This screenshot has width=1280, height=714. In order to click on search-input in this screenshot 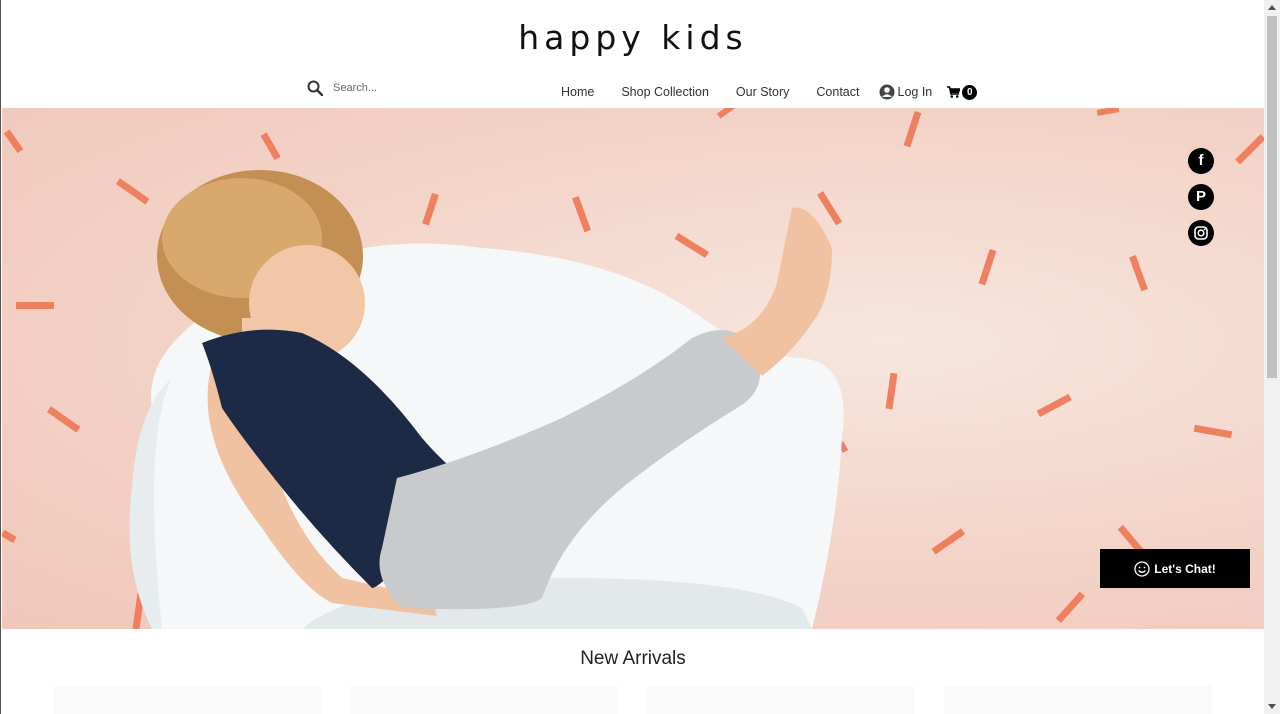, I will do `click(413, 88)`.